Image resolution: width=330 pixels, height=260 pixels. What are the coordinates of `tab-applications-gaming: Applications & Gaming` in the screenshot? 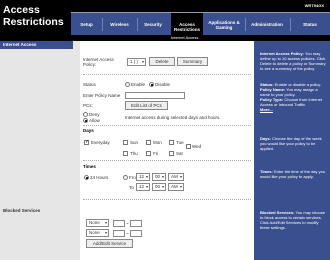 It's located at (224, 24).